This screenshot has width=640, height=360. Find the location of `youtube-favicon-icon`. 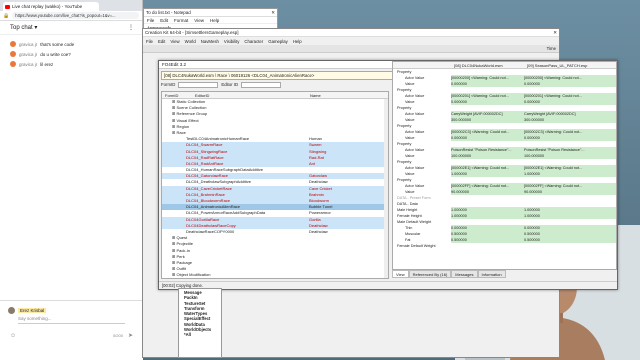

youtube-favicon-icon is located at coordinates (7, 6).